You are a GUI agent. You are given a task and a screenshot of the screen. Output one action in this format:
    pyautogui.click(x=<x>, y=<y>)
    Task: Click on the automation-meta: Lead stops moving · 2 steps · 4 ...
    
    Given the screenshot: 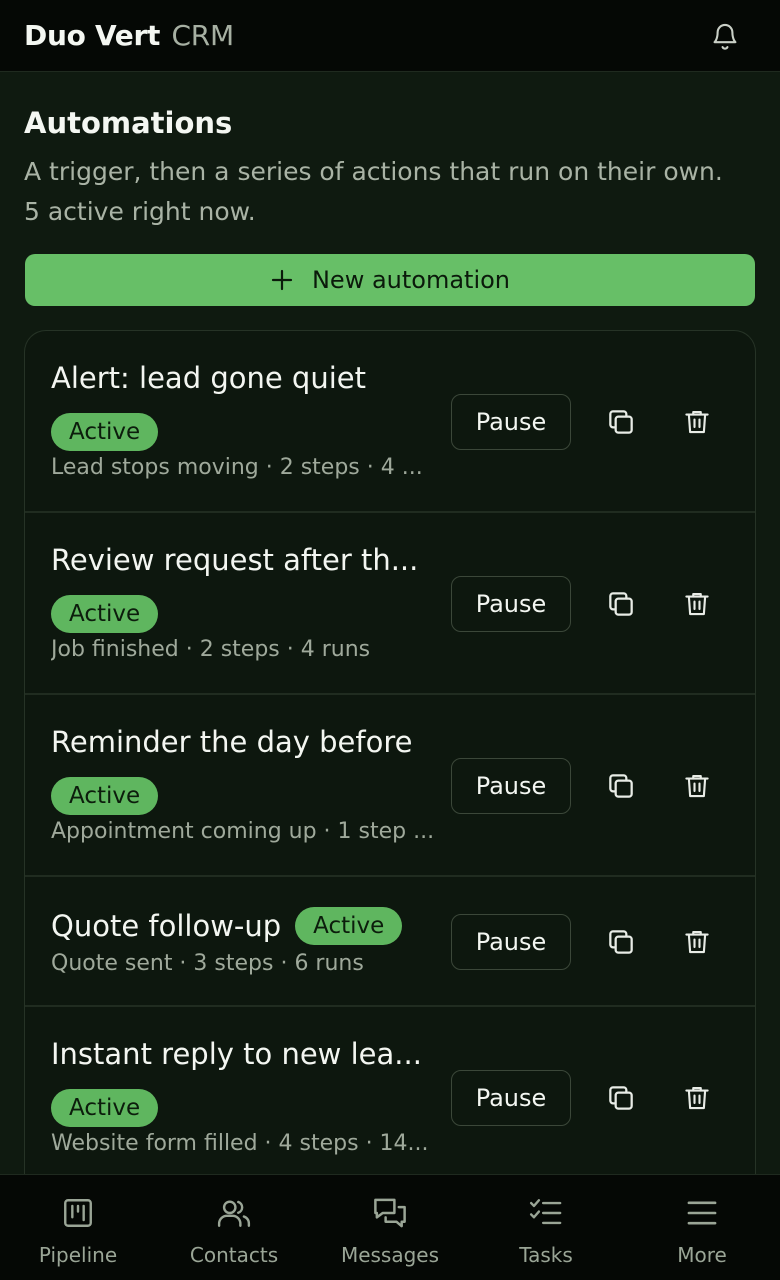 What is the action you would take?
    pyautogui.click(x=237, y=467)
    